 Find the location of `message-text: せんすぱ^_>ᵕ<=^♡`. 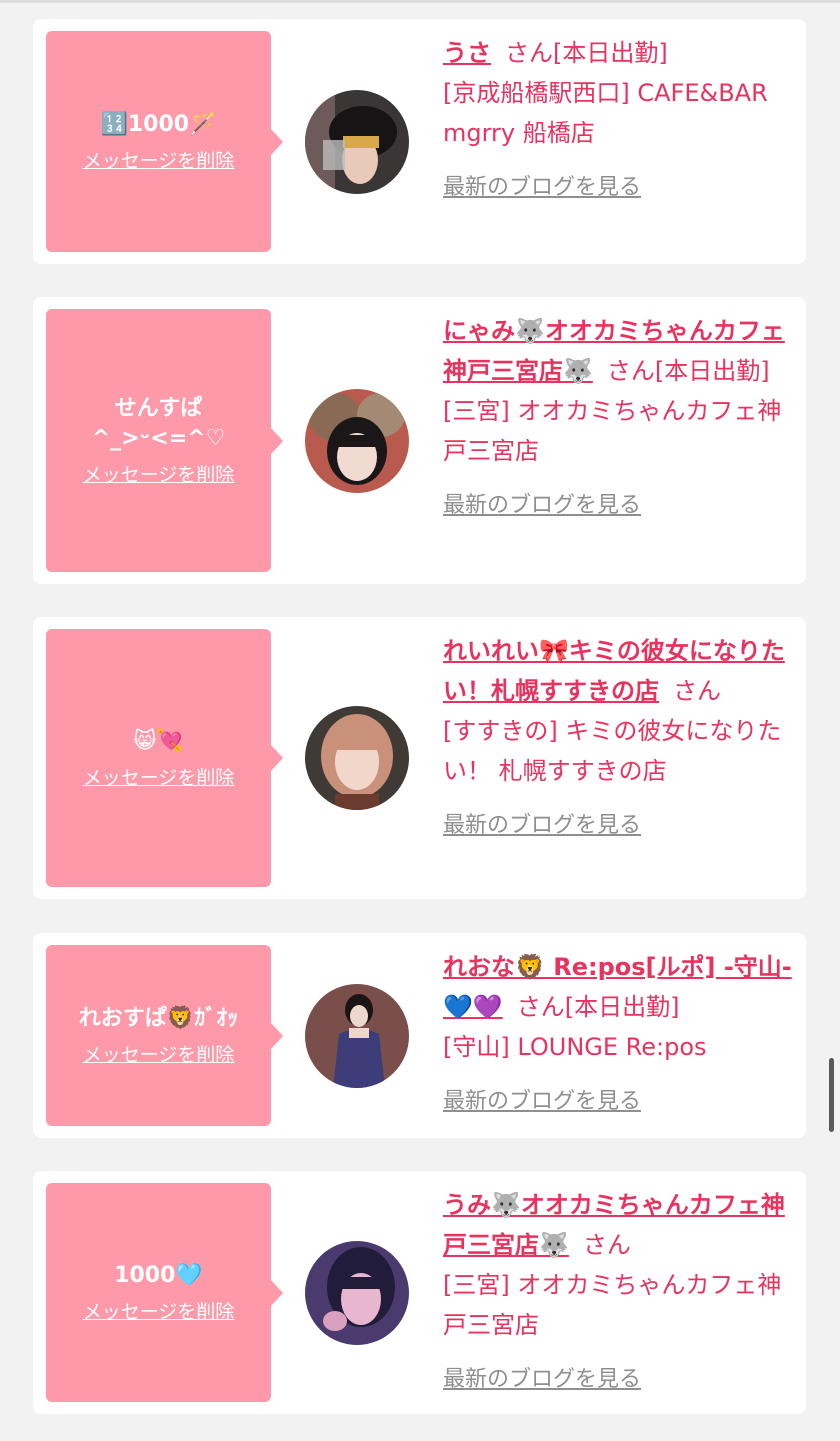

message-text: せんすぱ^_>ᵕ<=^♡ is located at coordinates (158, 423).